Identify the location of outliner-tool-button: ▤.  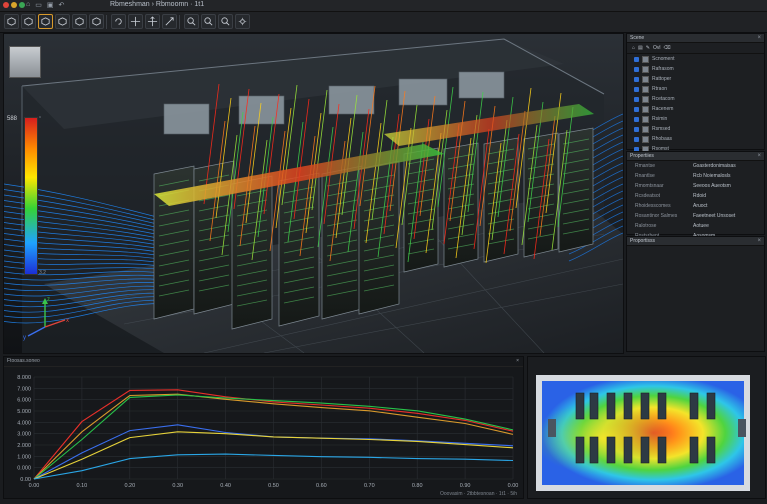
(640, 48).